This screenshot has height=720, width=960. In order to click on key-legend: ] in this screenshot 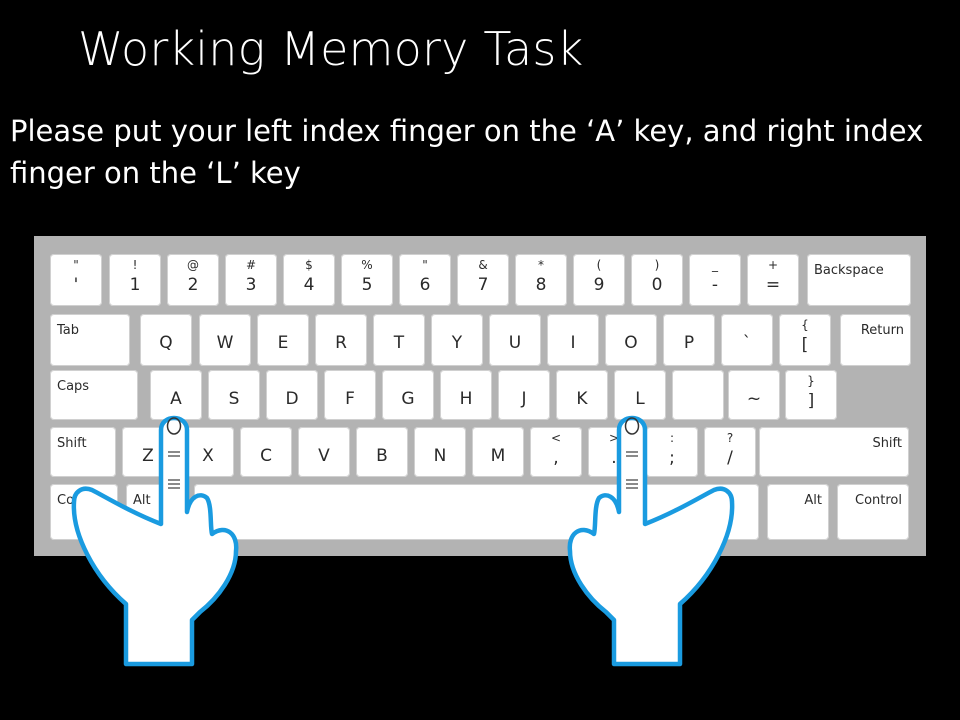, I will do `click(811, 401)`.